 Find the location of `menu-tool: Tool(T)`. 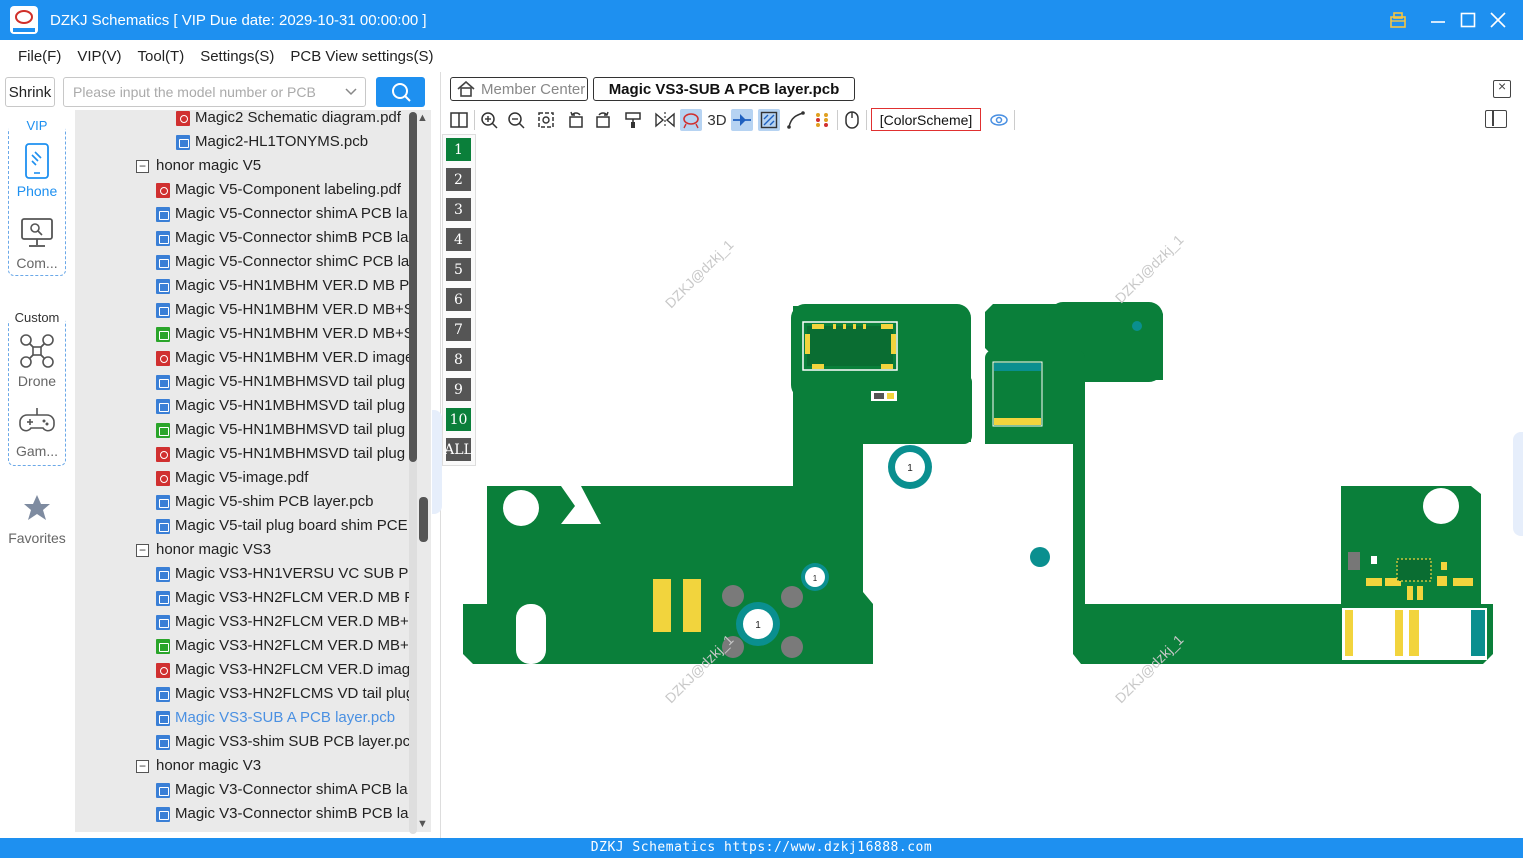

menu-tool: Tool(T) is located at coordinates (161, 56).